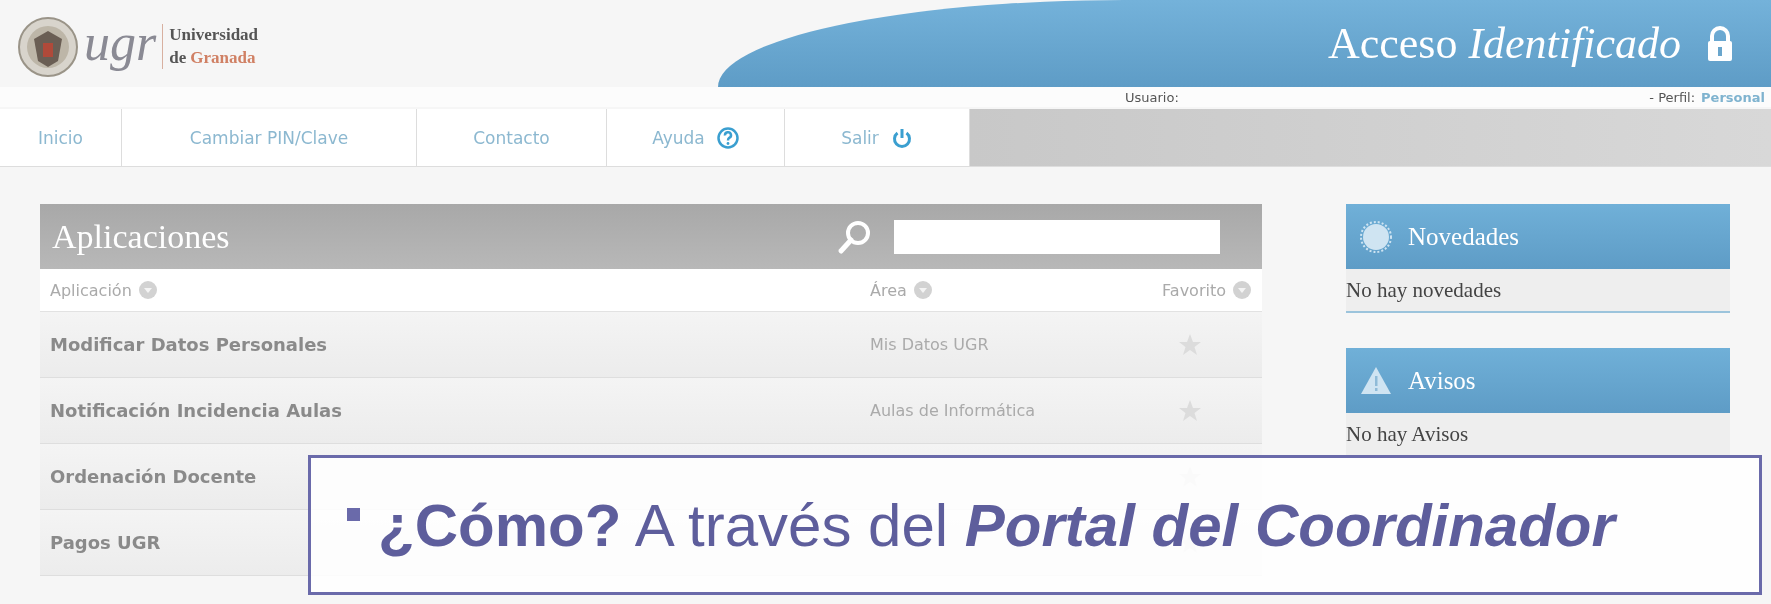 This screenshot has width=1771, height=604. I want to click on power-icon, so click(901, 137).